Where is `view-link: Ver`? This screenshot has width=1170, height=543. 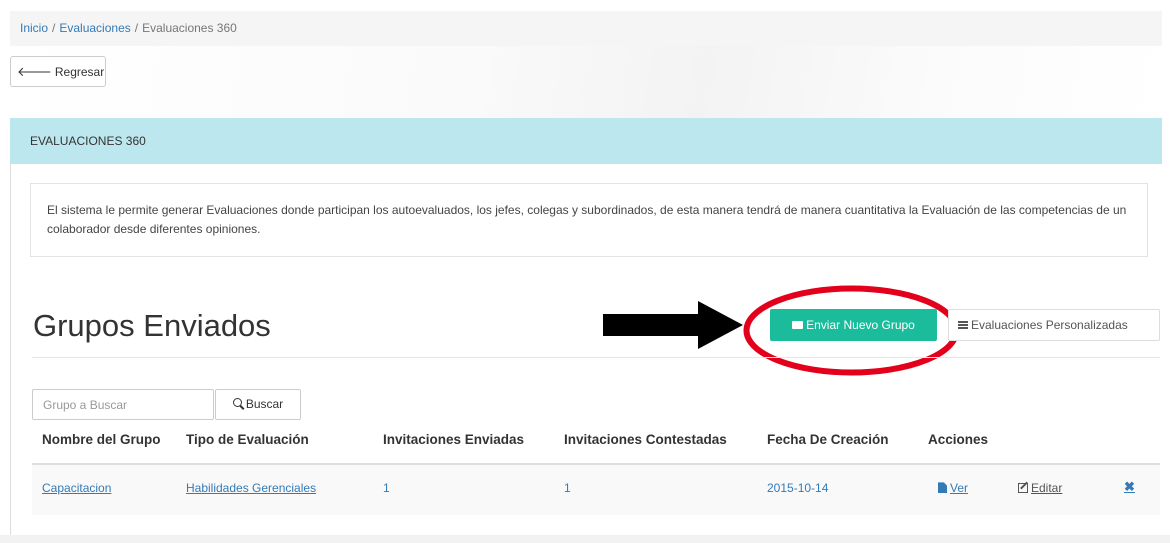 view-link: Ver is located at coordinates (953, 488).